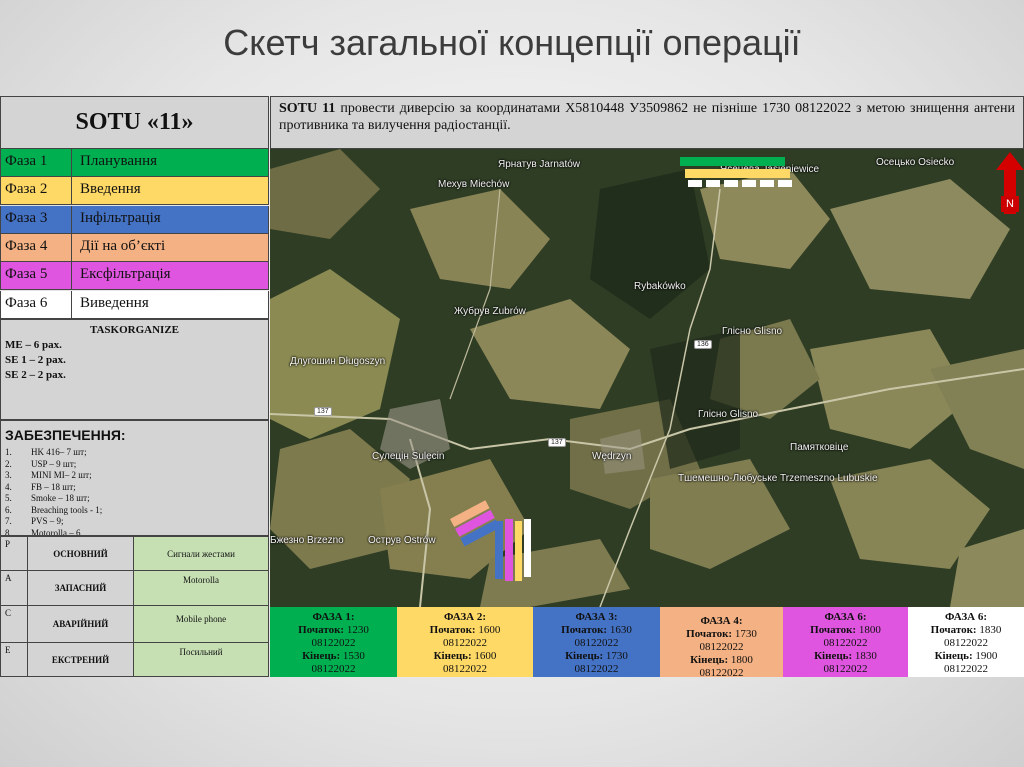 The image size is (1024, 767). I want to click on supply-item-text: HK 416– 7 шт;, so click(59, 452).